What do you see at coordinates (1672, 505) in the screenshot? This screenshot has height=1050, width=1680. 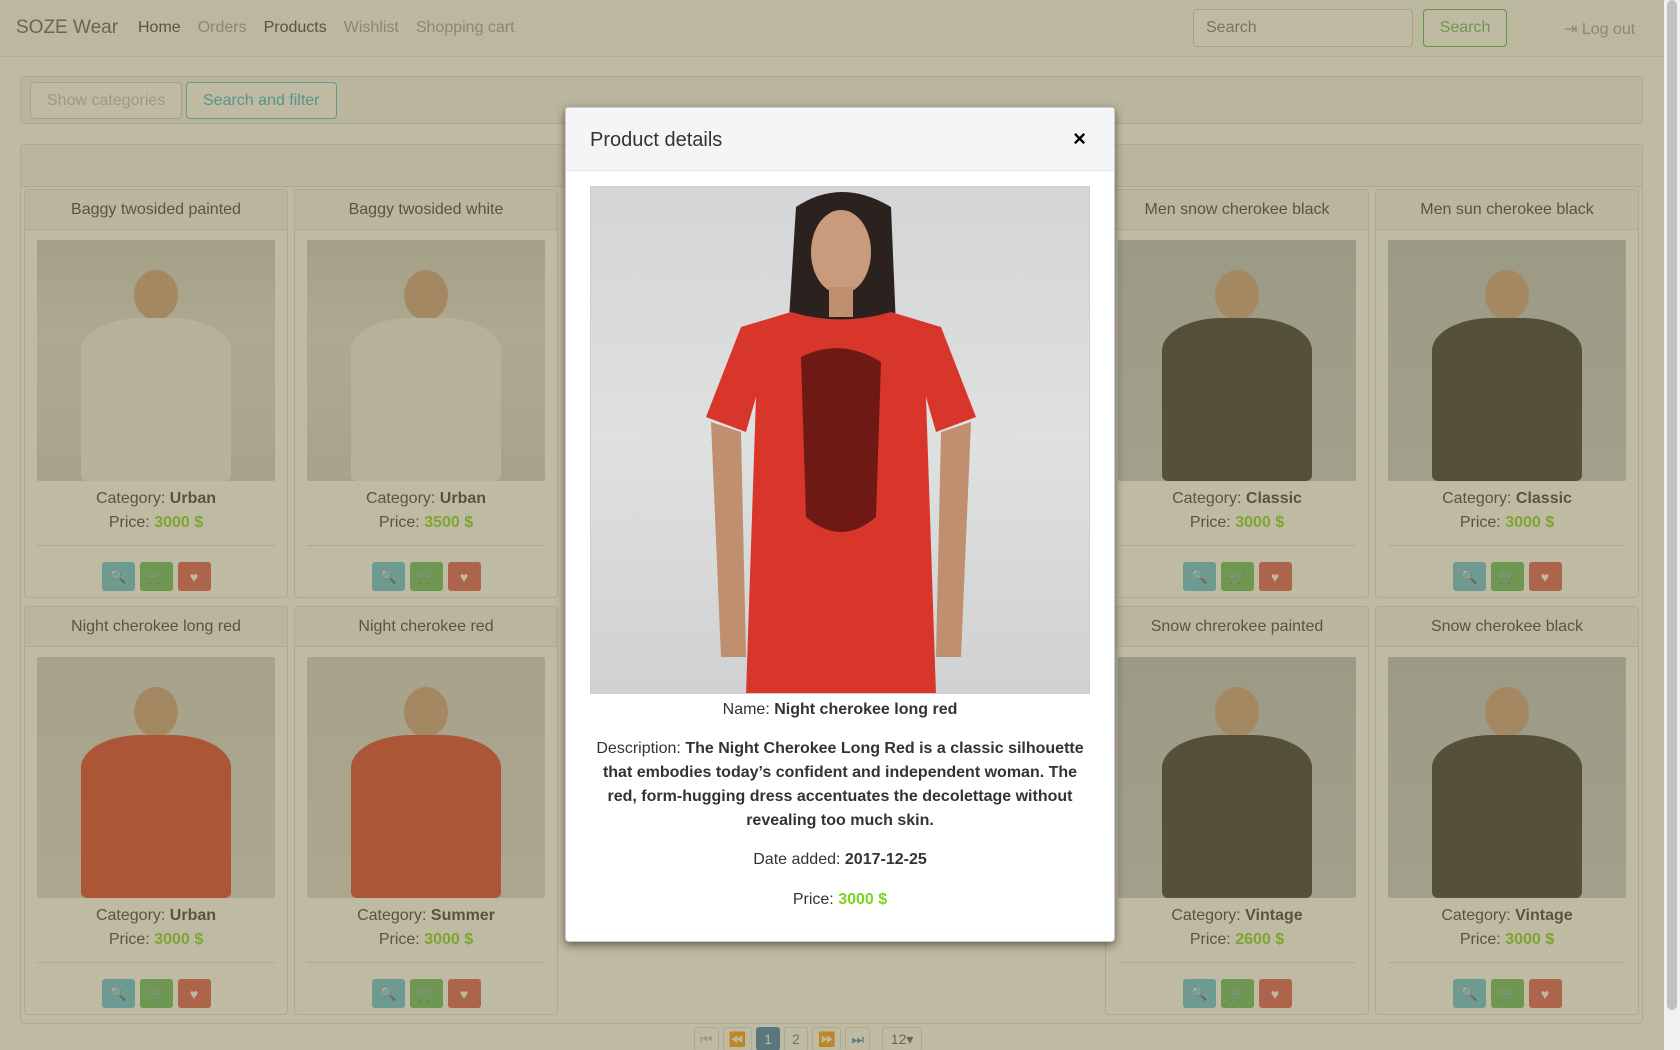 I see `scrollbar-thumb` at bounding box center [1672, 505].